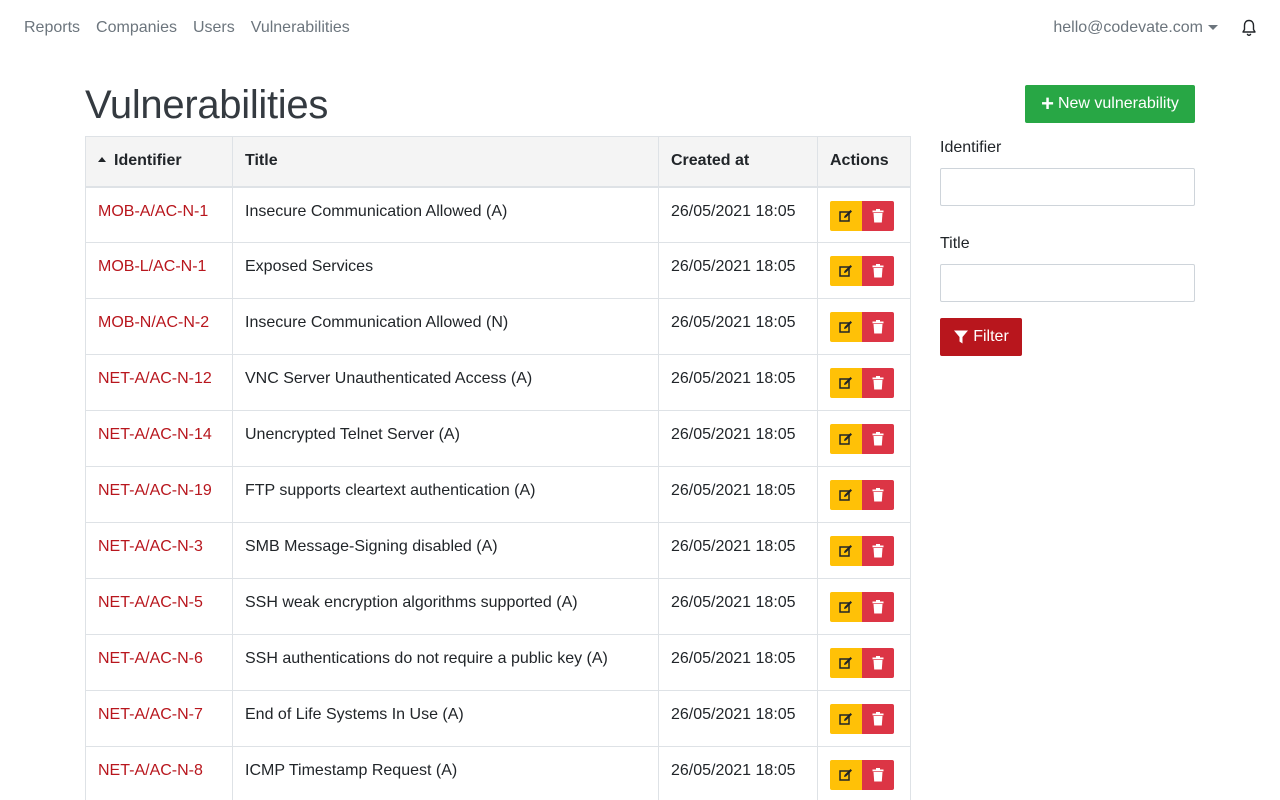  I want to click on identifier-link: NET-A/AC-N-3, so click(150, 546).